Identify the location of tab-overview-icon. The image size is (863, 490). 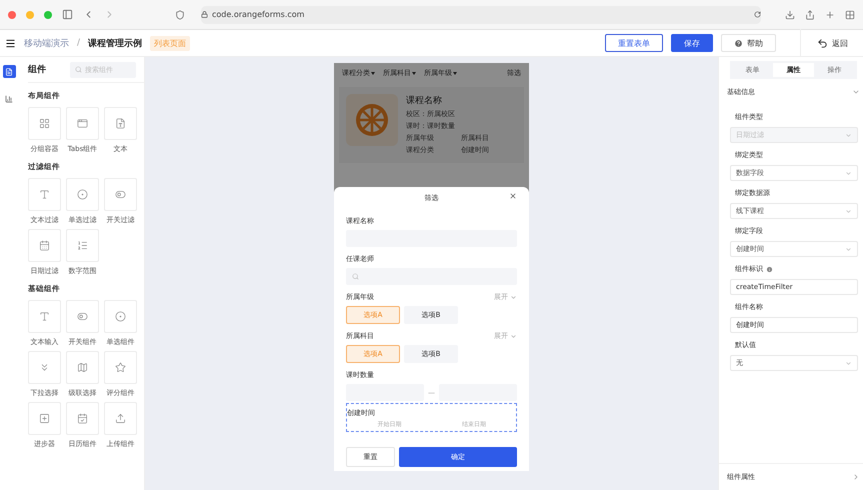
(850, 15).